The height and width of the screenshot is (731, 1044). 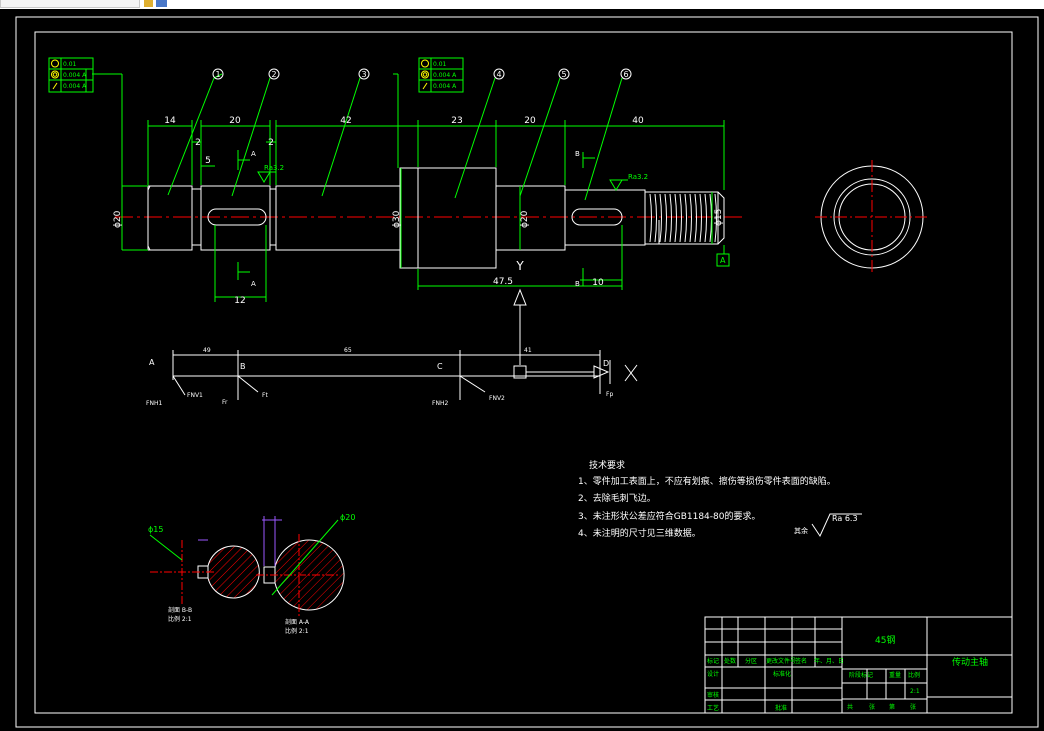 What do you see at coordinates (170, 121) in the screenshot?
I see `dim-14: 14` at bounding box center [170, 121].